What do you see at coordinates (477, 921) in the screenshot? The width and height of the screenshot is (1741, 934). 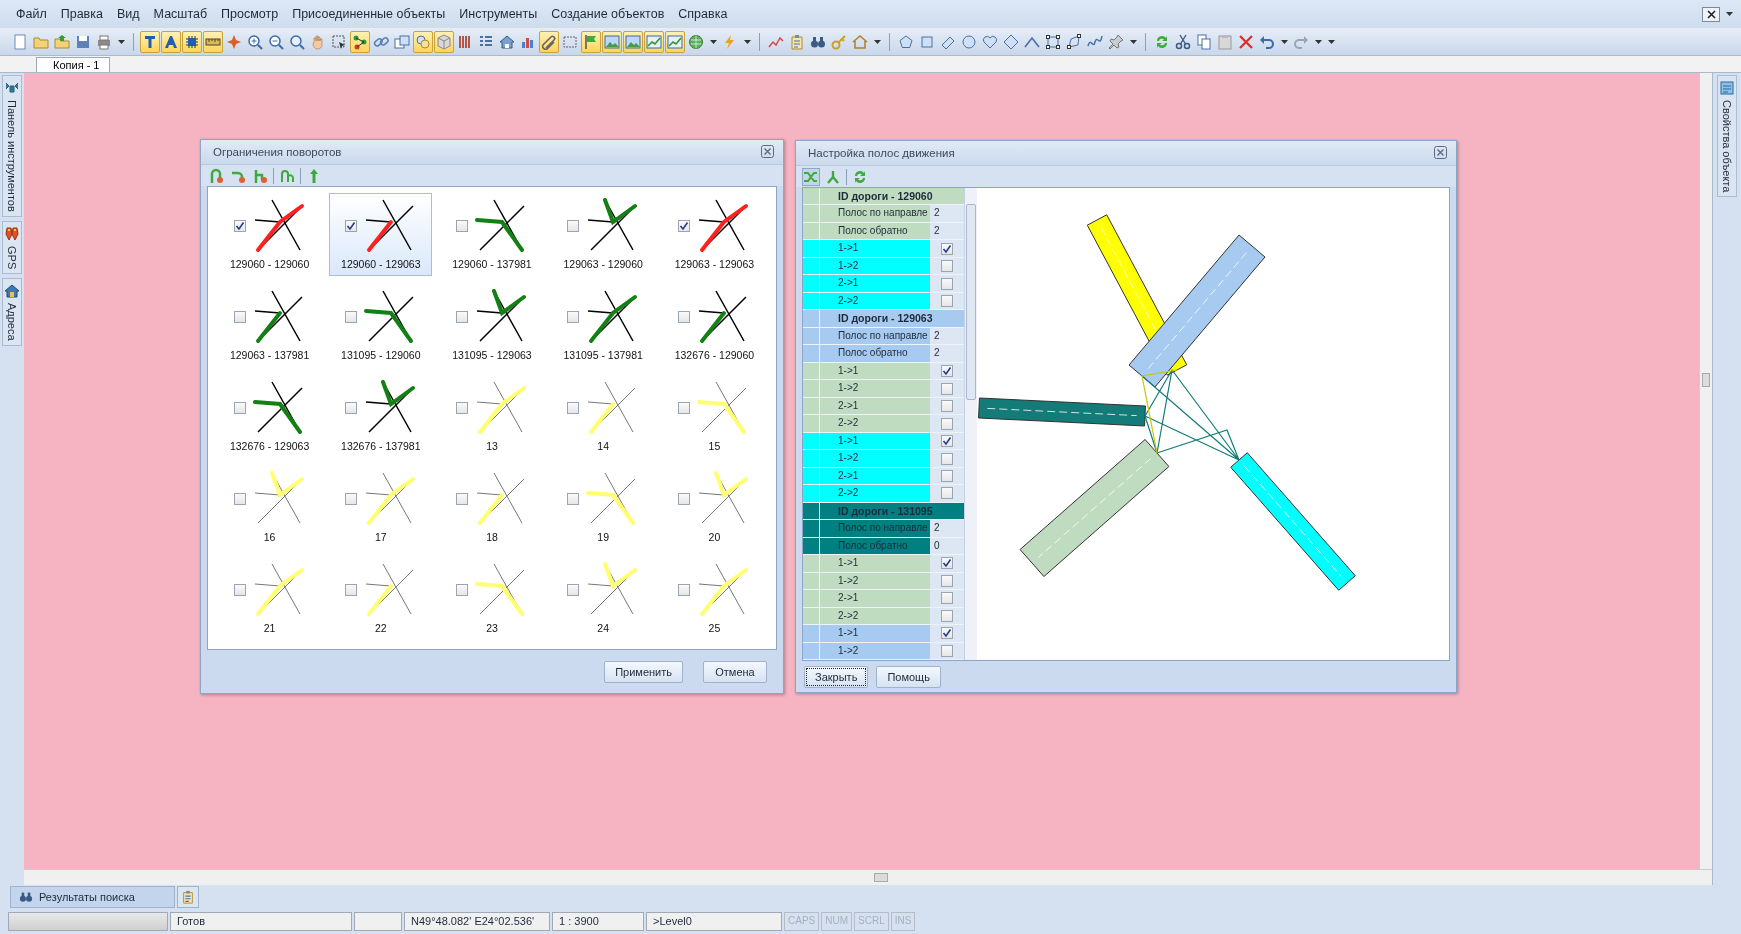 I see `coordinates: N49°48.082' E24°02.536'` at bounding box center [477, 921].